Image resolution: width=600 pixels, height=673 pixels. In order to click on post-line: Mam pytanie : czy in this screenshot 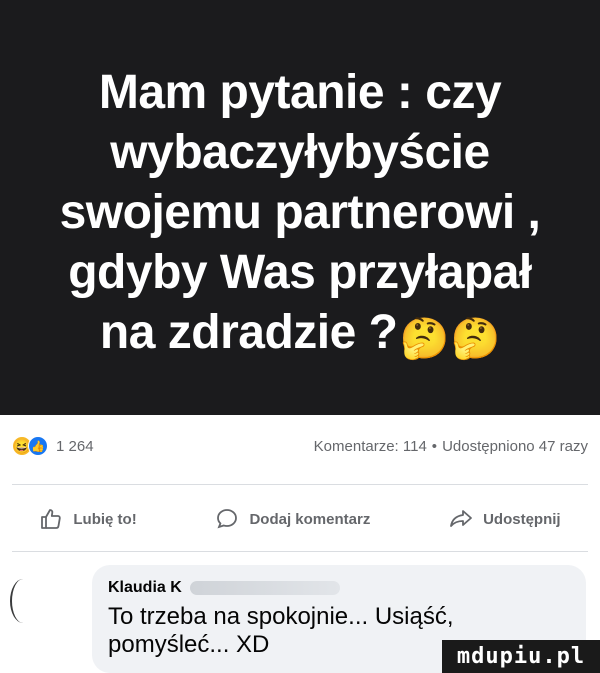, I will do `click(300, 92)`.